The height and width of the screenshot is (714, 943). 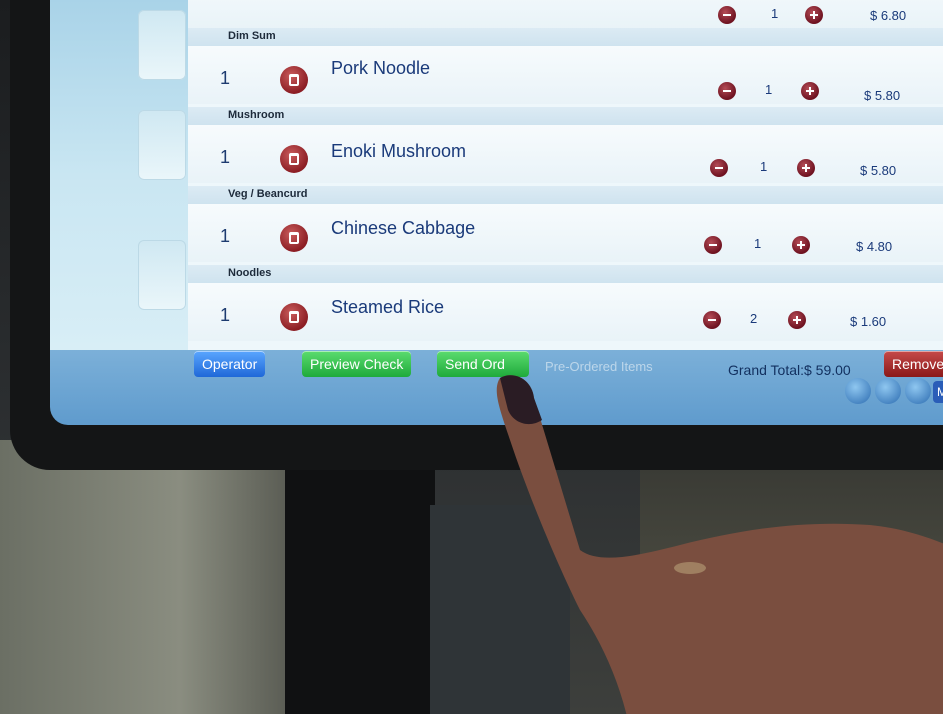 I want to click on operator-button: Operator, so click(x=230, y=364).